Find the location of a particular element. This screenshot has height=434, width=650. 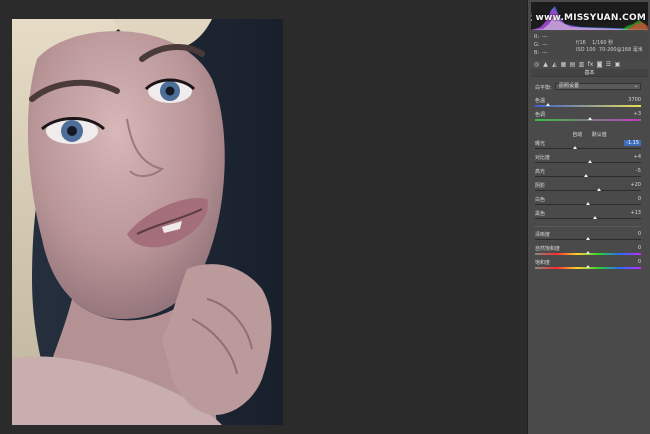

exposure-thumb is located at coordinates (575, 147).